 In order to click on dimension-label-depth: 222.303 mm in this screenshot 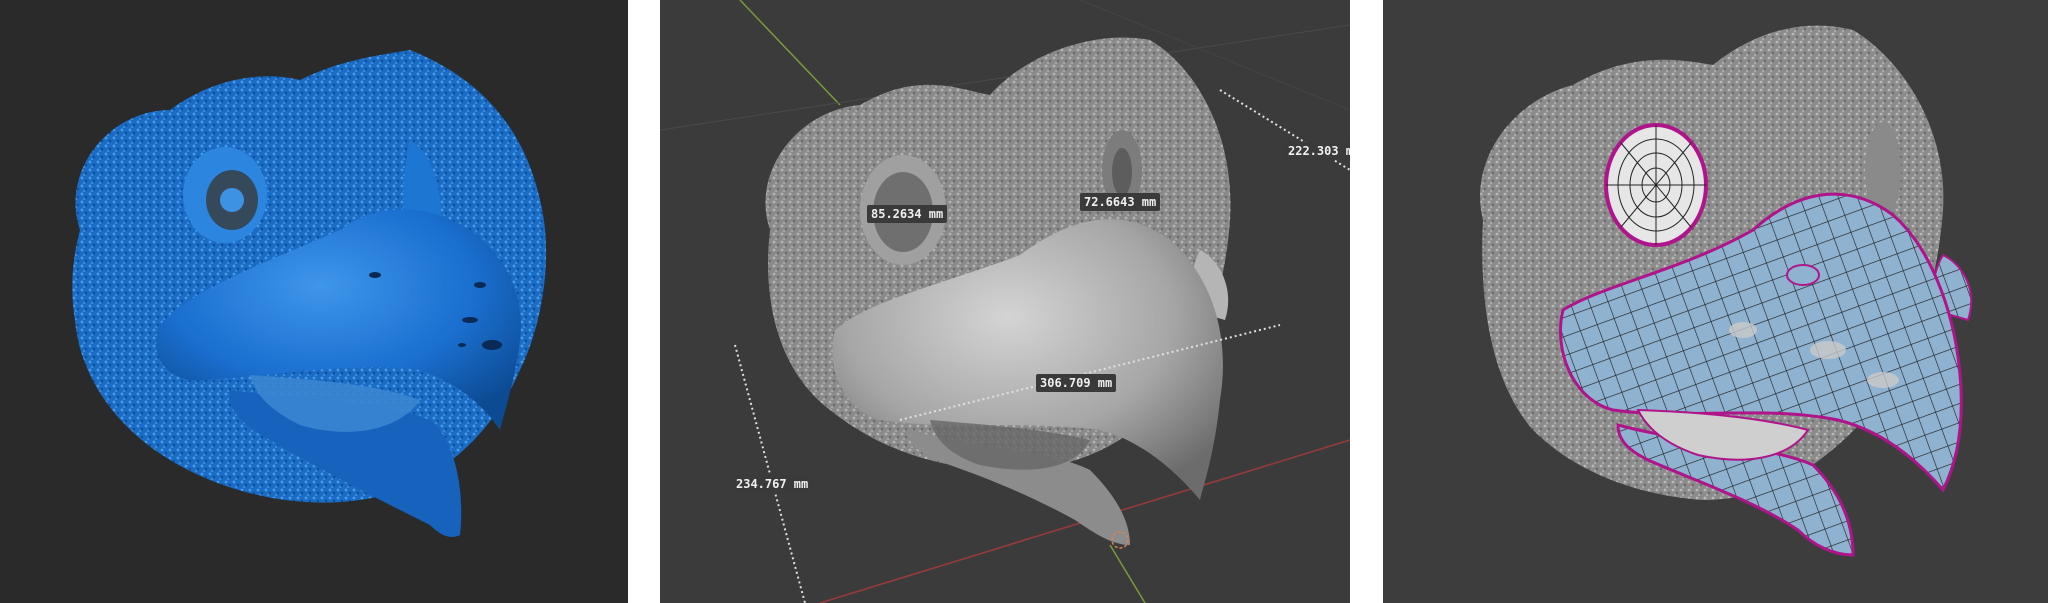, I will do `click(1317, 151)`.